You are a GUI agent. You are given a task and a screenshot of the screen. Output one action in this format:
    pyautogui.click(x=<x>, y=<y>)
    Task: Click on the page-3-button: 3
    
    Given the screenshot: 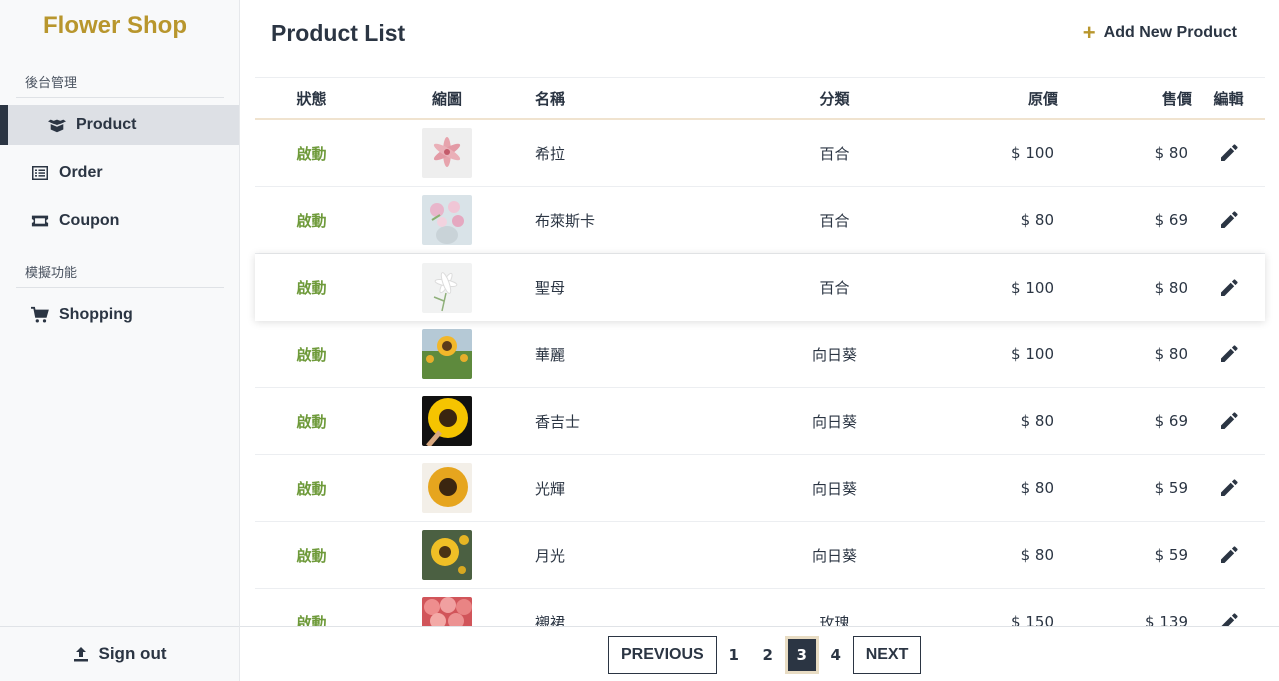 What is the action you would take?
    pyautogui.click(x=801, y=655)
    